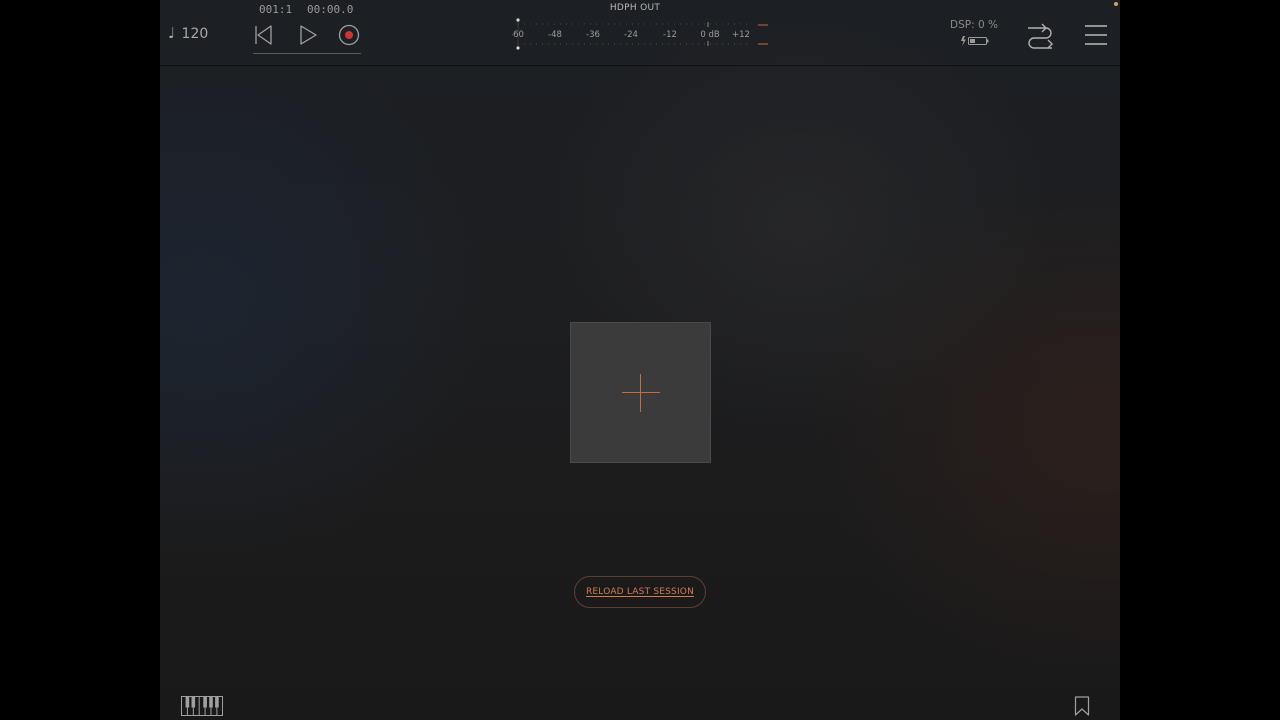 This screenshot has width=1280, height=720. What do you see at coordinates (1116, 4) in the screenshot?
I see `status-indicator` at bounding box center [1116, 4].